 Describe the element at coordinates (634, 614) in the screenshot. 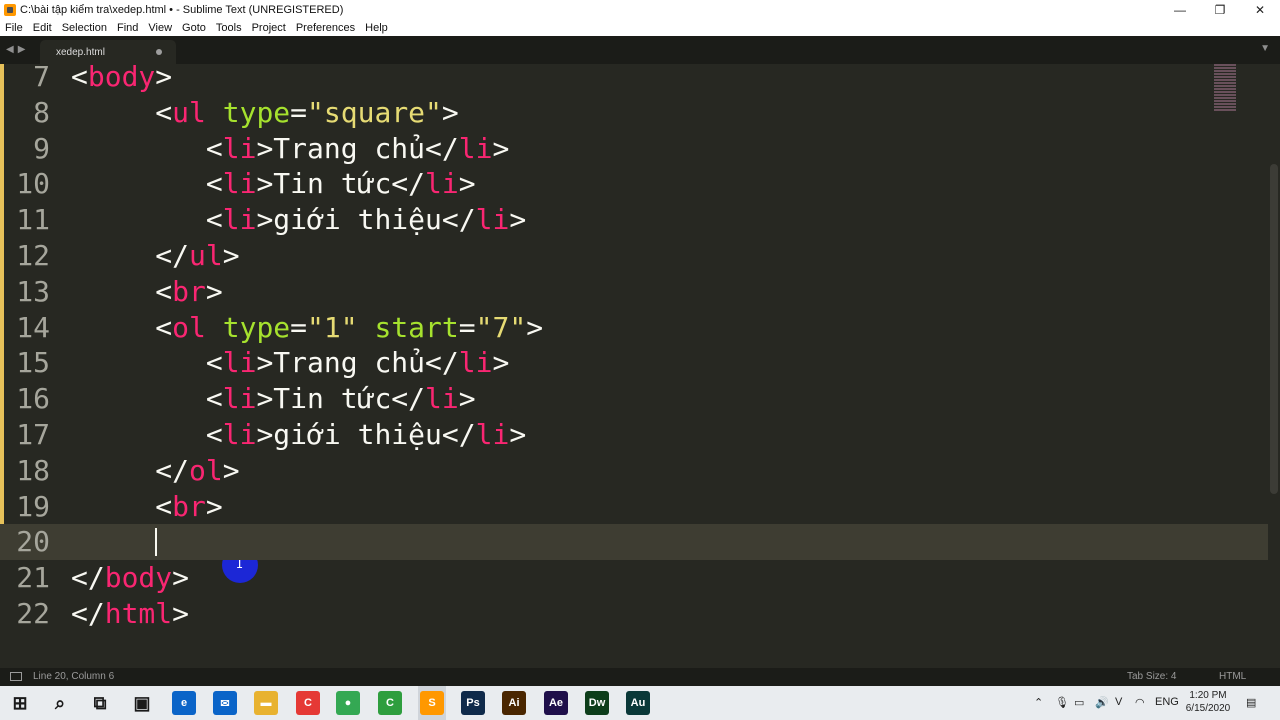

I see `code-line: 22 </html>` at that location.